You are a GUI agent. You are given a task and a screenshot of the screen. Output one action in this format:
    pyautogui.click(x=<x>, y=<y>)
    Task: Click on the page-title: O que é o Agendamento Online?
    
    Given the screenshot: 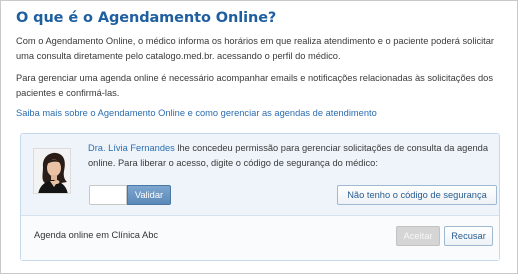 What is the action you would take?
    pyautogui.click(x=146, y=18)
    